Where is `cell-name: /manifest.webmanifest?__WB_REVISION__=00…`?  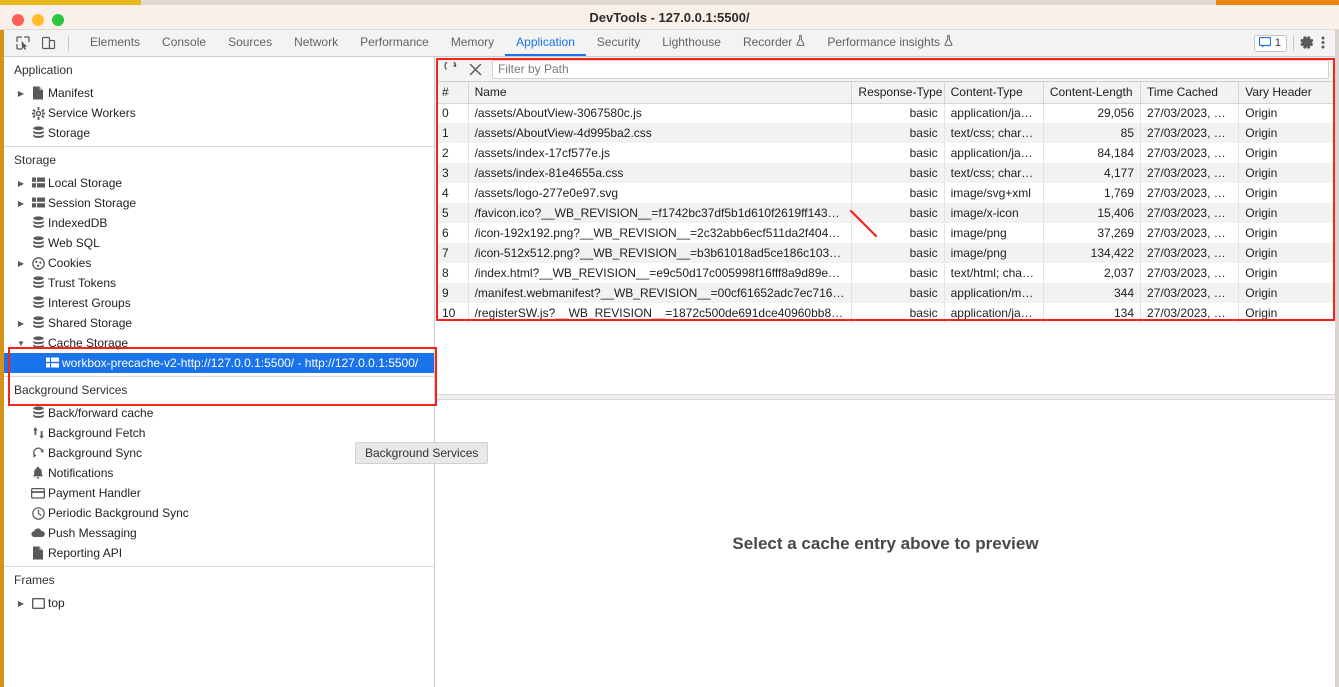
cell-name: /manifest.webmanifest?__WB_REVISION__=00… is located at coordinates (660, 293).